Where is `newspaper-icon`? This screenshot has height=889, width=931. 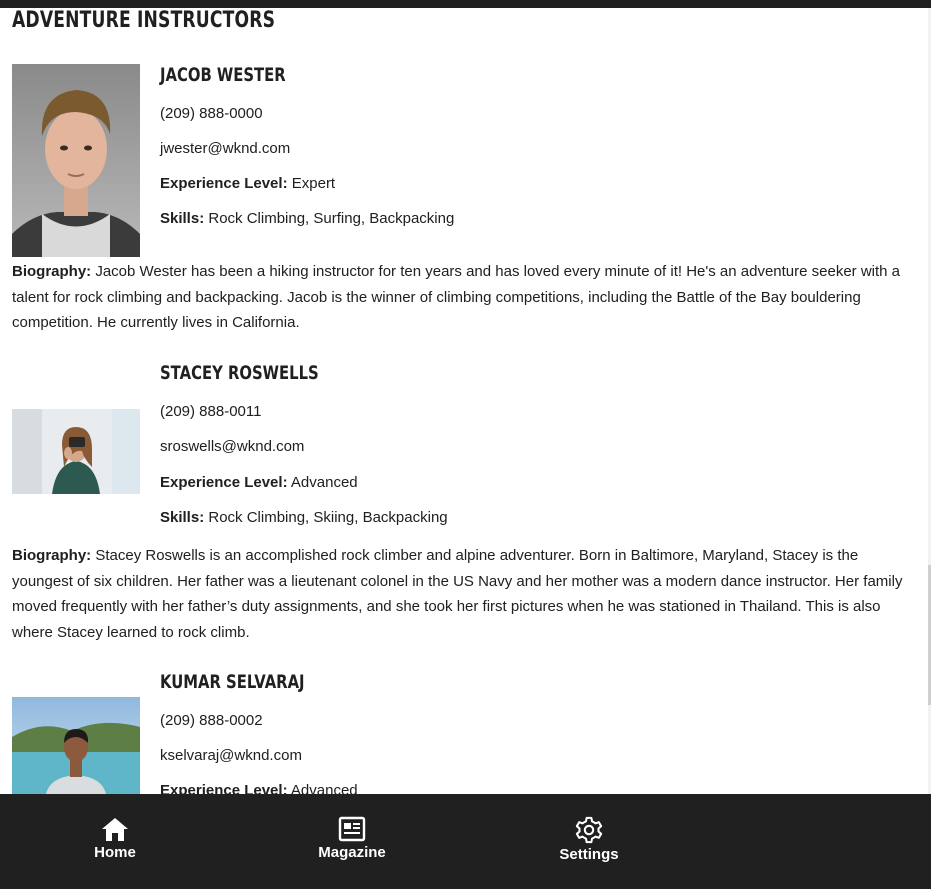 newspaper-icon is located at coordinates (352, 829).